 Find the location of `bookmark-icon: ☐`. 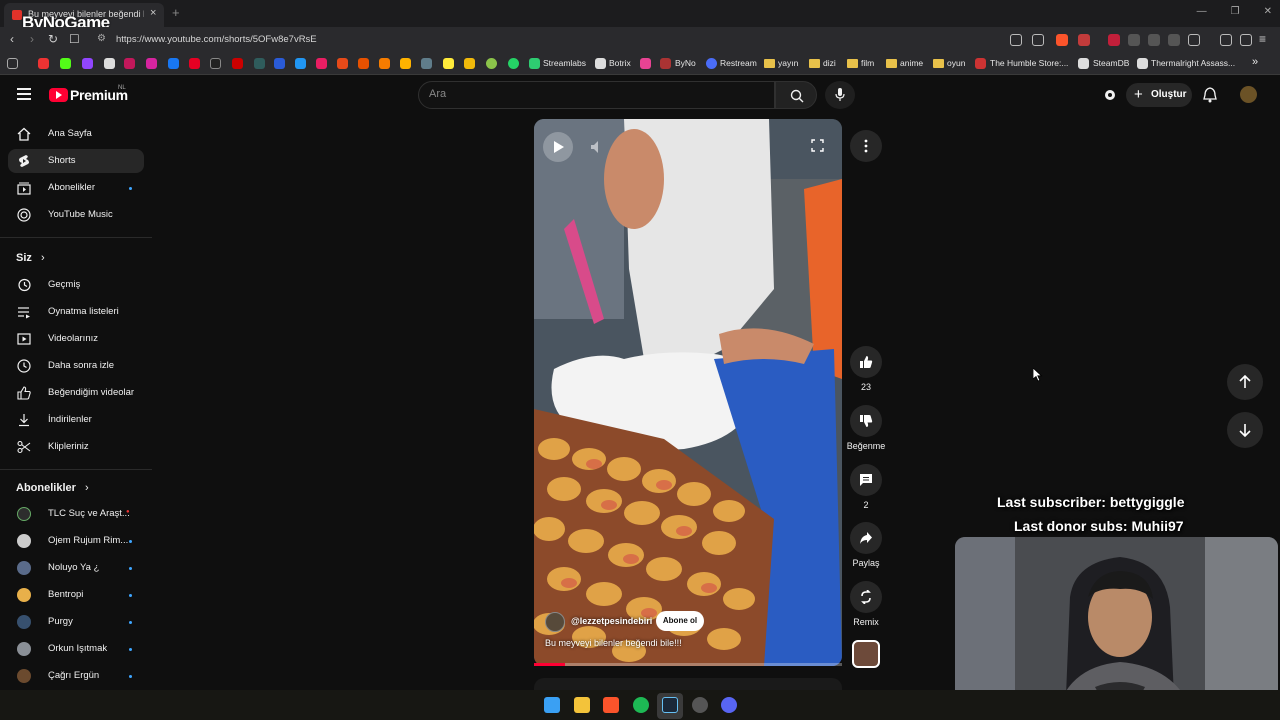

bookmark-icon: ☐ is located at coordinates (74, 39).